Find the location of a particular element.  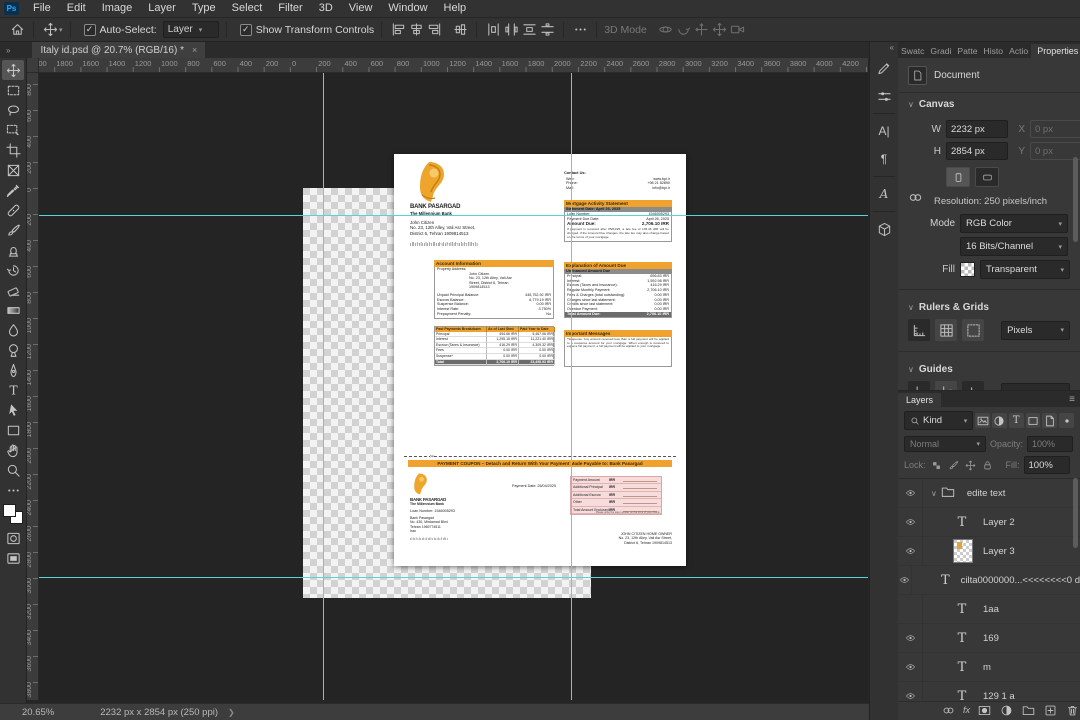

tab-layers: Layers is located at coordinates (920, 400).